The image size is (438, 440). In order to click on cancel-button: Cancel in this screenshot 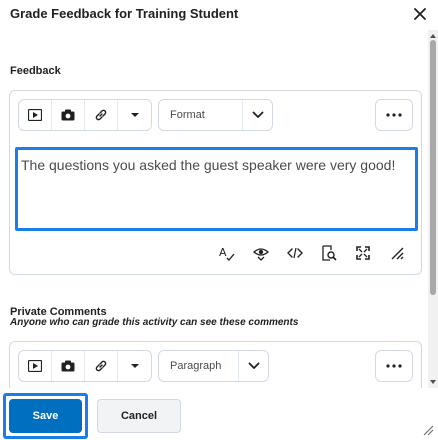, I will do `click(139, 416)`.